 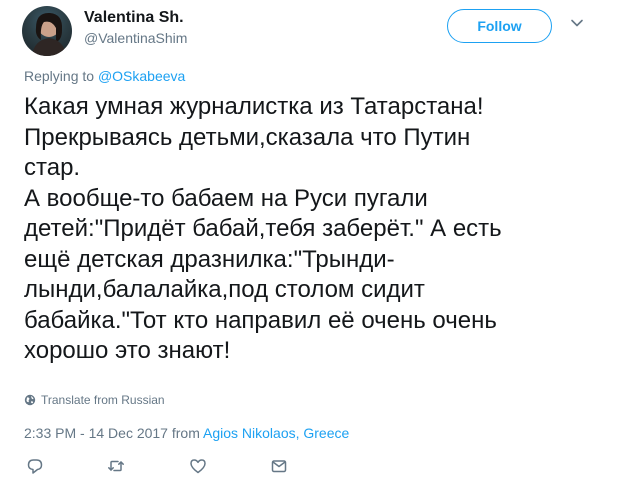 What do you see at coordinates (141, 76) in the screenshot?
I see `reply-mention-link: @OSkabeeva` at bounding box center [141, 76].